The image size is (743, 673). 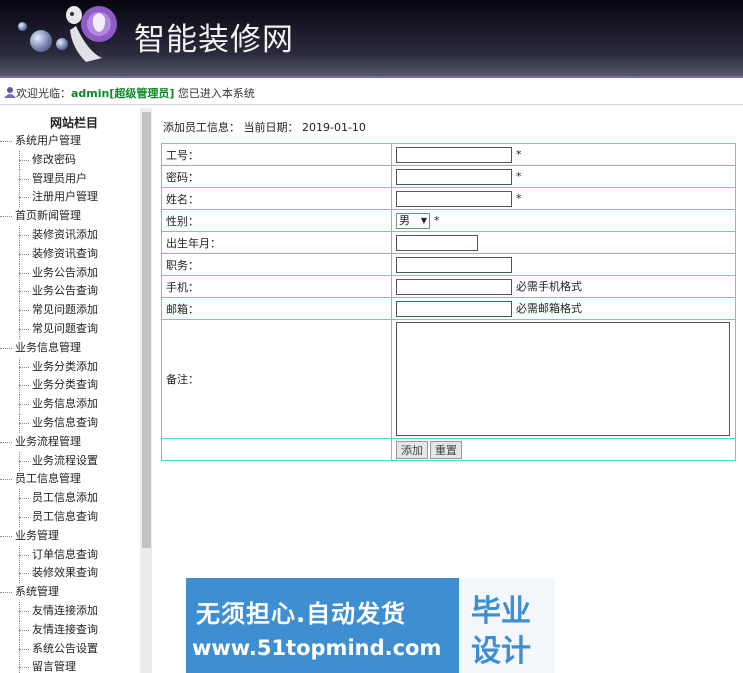 What do you see at coordinates (437, 242) in the screenshot?
I see `birth-input` at bounding box center [437, 242].